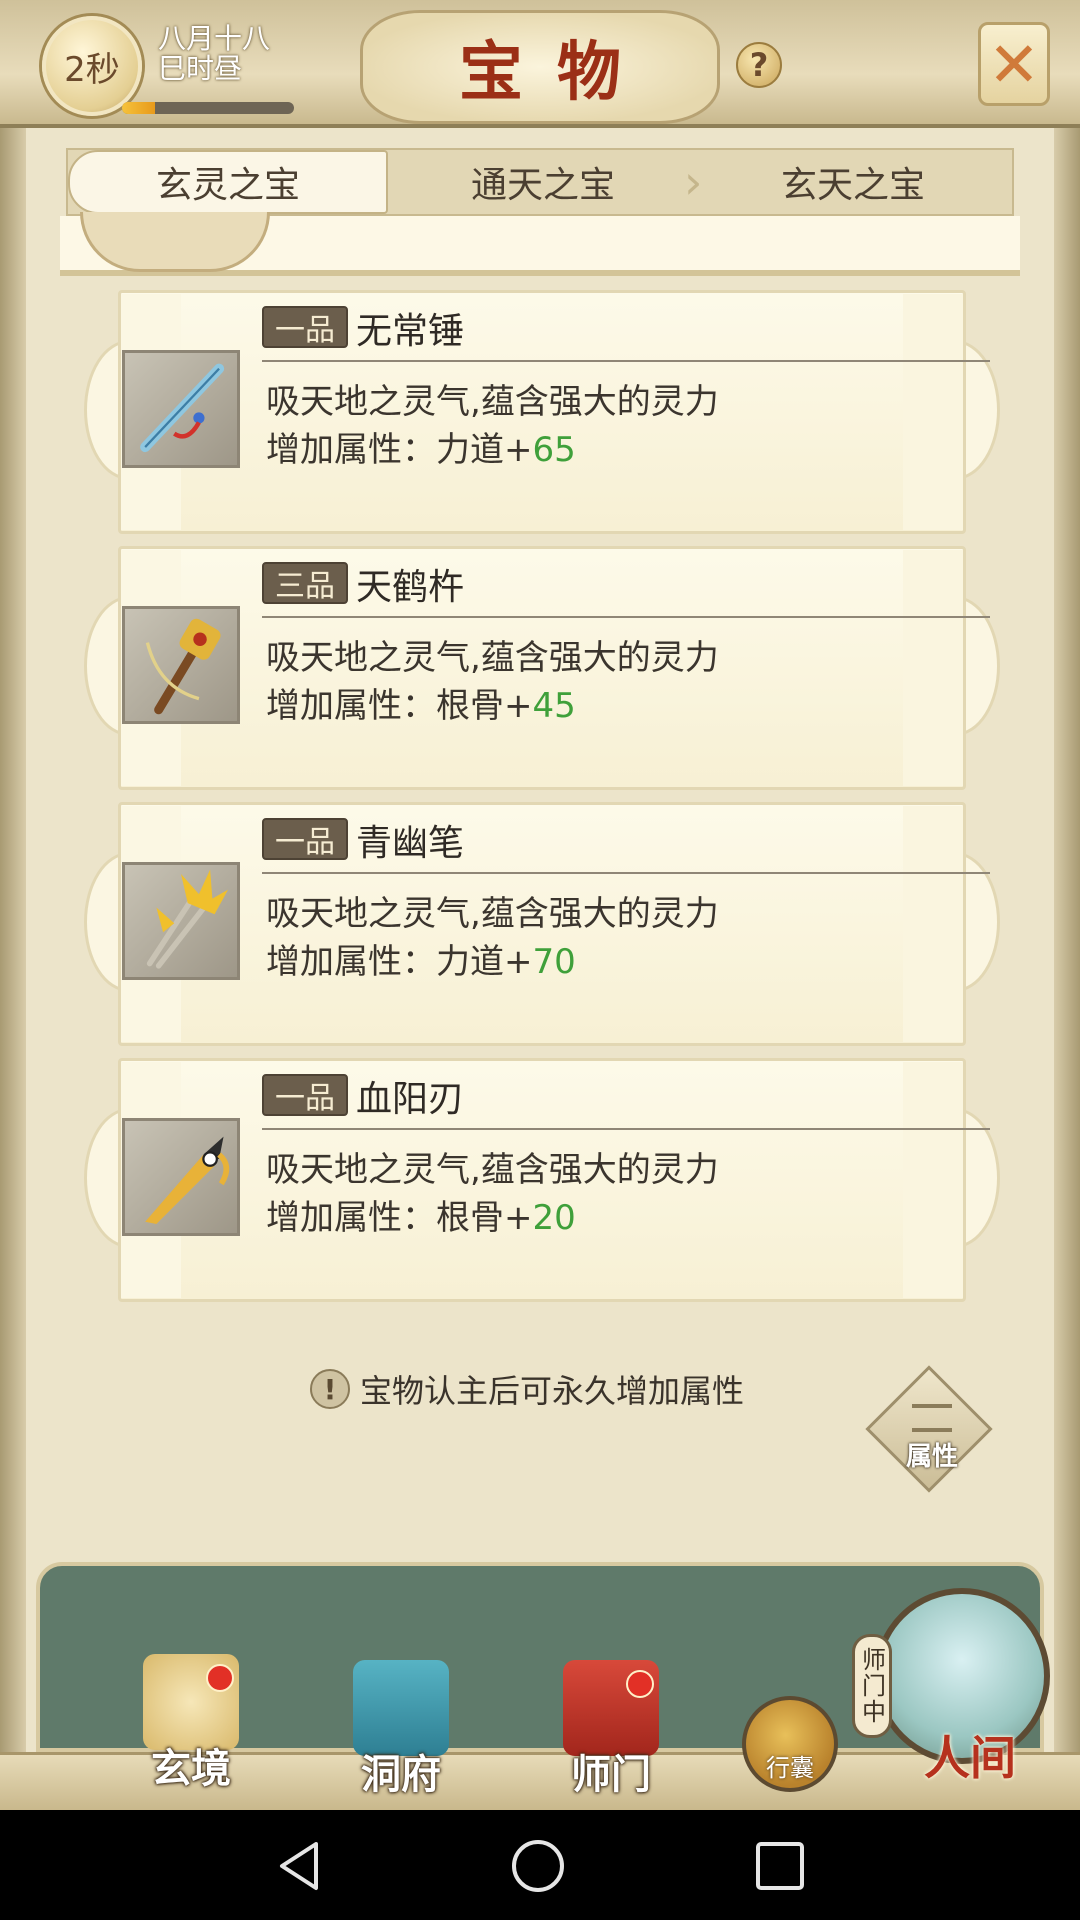  What do you see at coordinates (138, 108) in the screenshot?
I see `time-progress-fill` at bounding box center [138, 108].